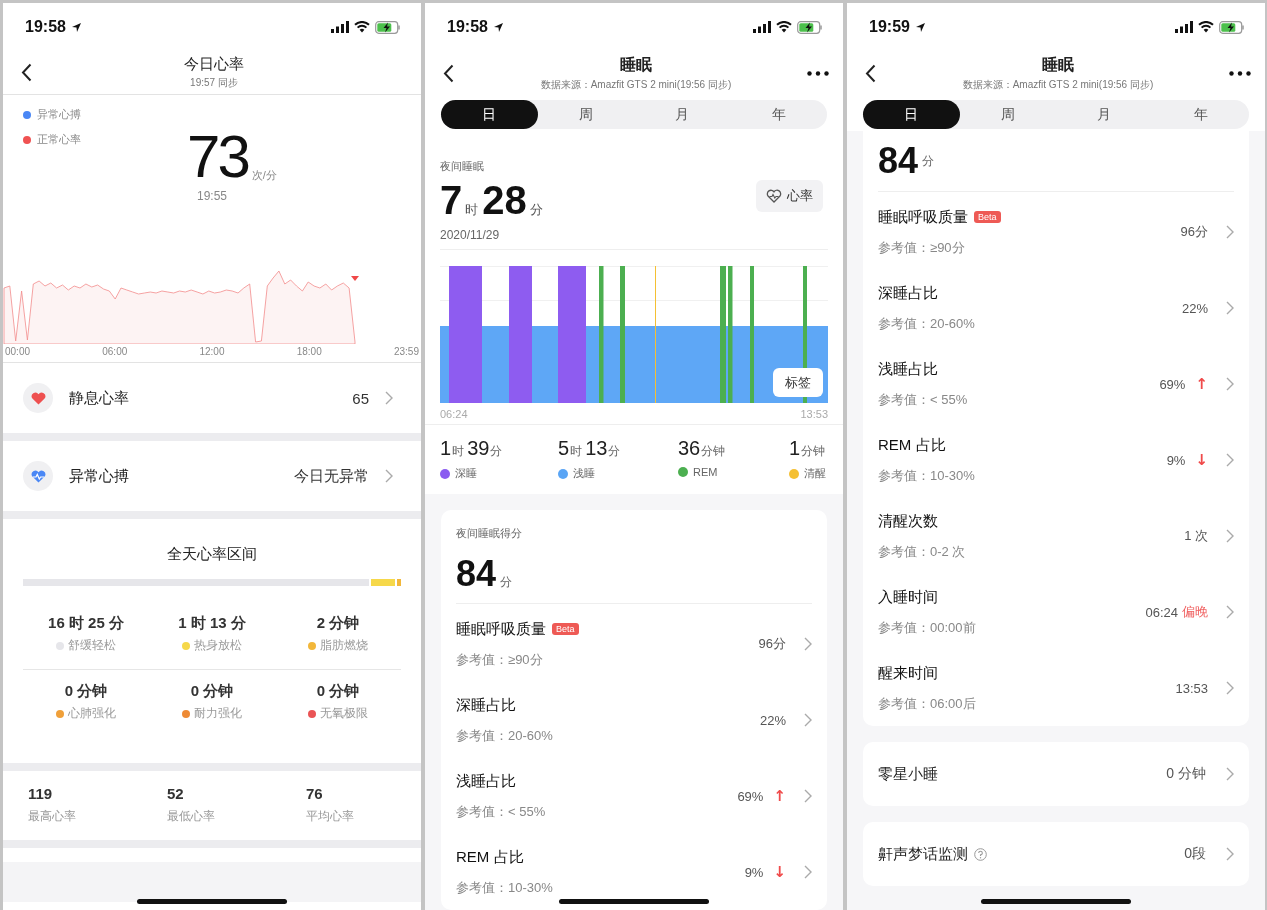 This screenshot has height=910, width=1267. Describe the element at coordinates (789, 196) in the screenshot. I see `heart-rate-button: 心率` at that location.